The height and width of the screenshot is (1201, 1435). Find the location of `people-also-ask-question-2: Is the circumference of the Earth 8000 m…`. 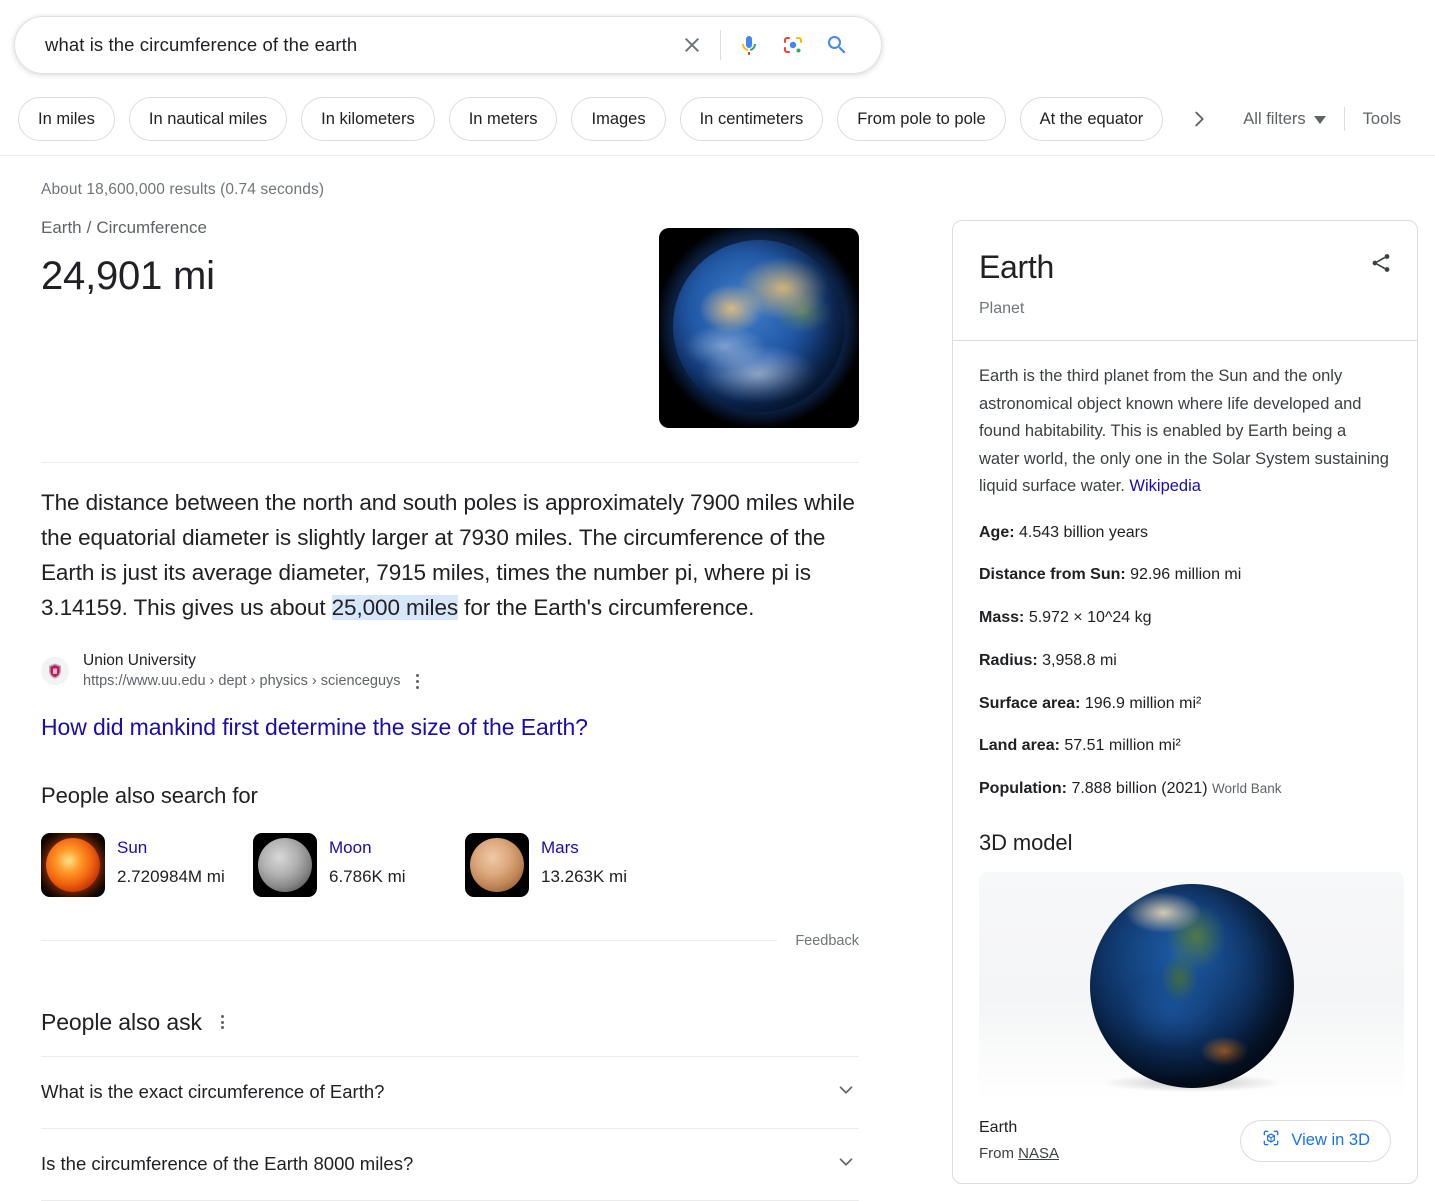

people-also-ask-question-2: Is the circumference of the Earth 8000 m… is located at coordinates (450, 1165).